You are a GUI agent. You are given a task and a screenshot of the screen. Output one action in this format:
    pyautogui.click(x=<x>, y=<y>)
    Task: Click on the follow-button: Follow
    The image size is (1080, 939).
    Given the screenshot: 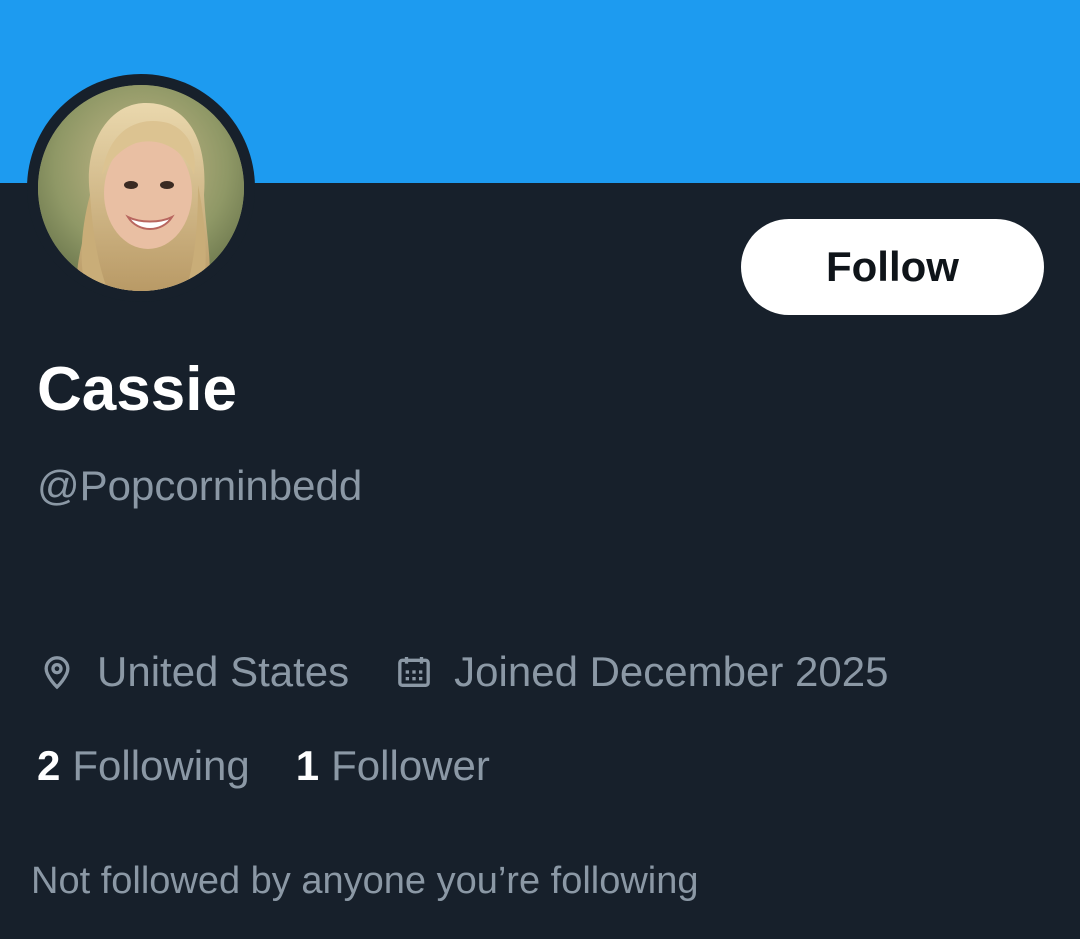 What is the action you would take?
    pyautogui.click(x=892, y=267)
    